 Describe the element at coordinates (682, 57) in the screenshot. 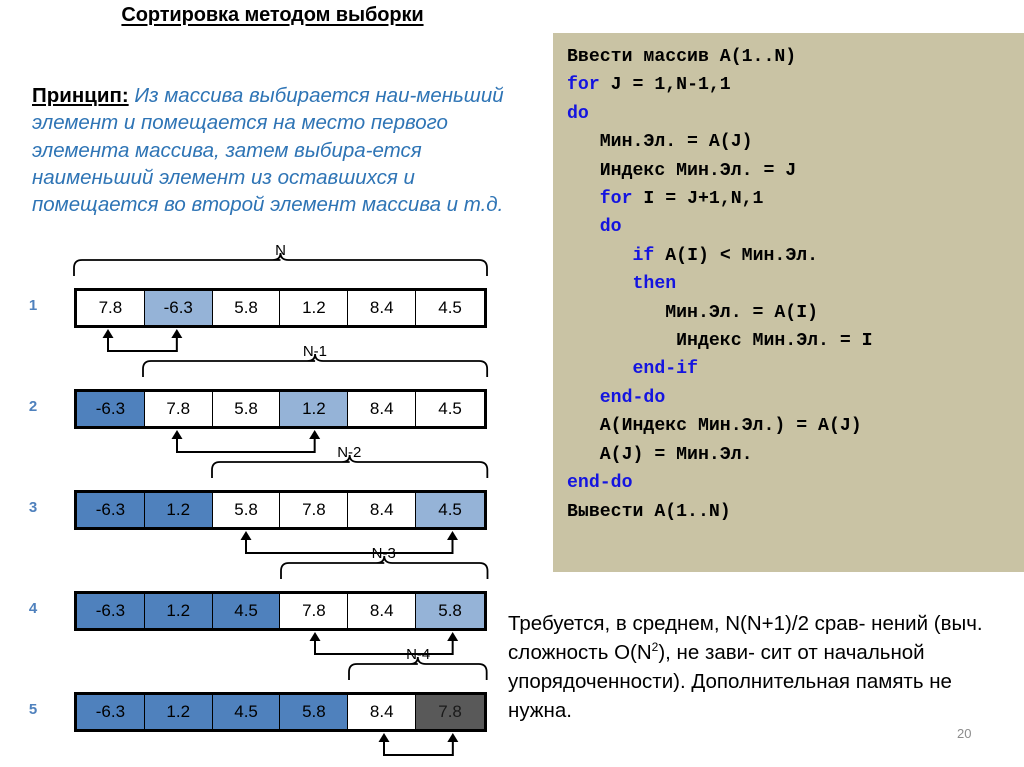

I see `code-text: Ввести массив A(1..N)` at that location.